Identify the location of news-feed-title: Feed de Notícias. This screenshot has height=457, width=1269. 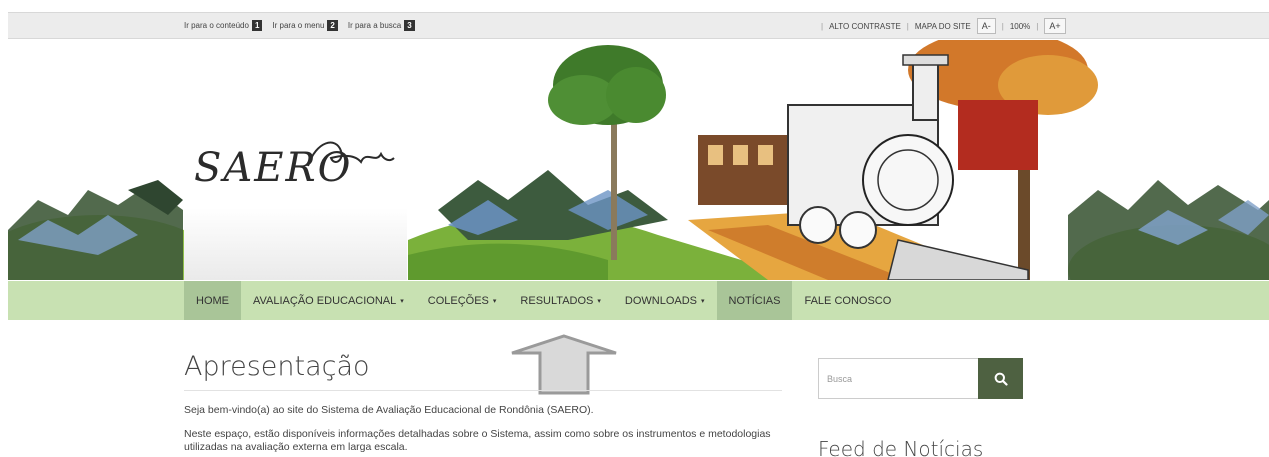
(901, 447).